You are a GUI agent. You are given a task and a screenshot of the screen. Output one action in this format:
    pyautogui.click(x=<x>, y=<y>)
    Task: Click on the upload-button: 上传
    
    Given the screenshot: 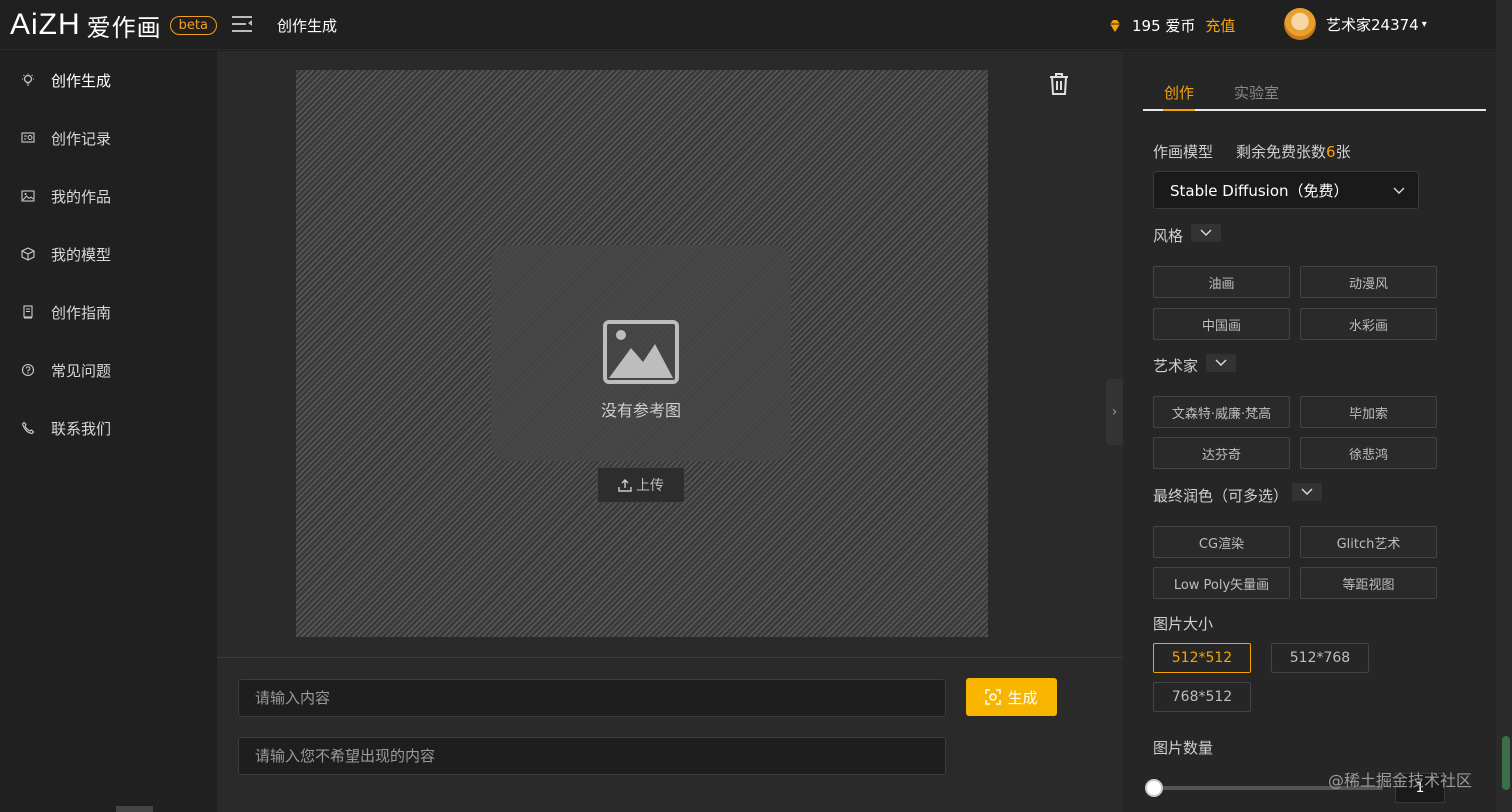 What is the action you would take?
    pyautogui.click(x=641, y=485)
    